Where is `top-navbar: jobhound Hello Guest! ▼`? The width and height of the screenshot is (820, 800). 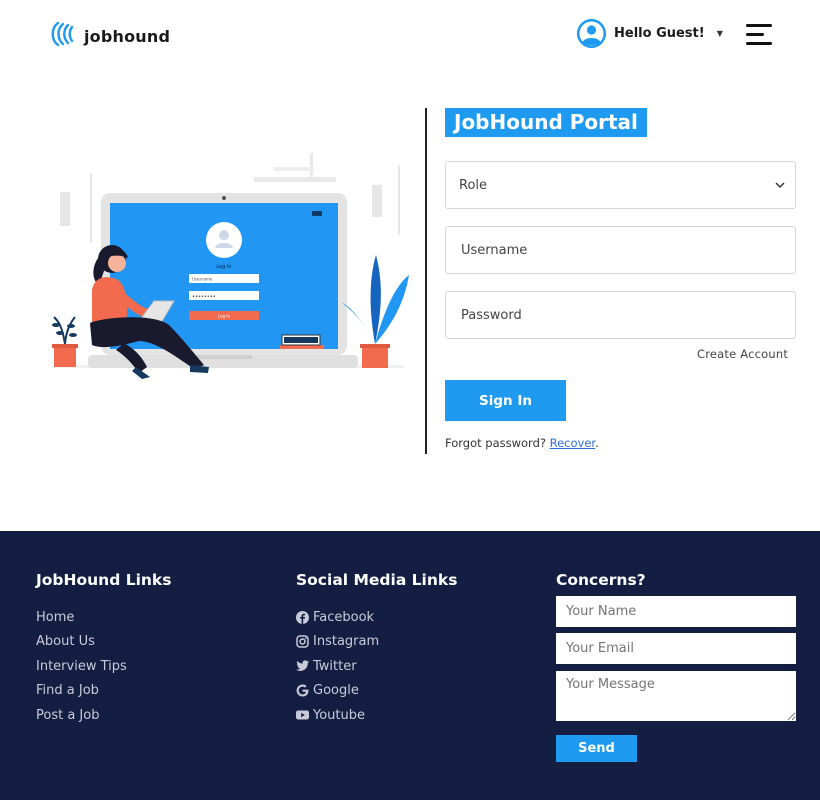 top-navbar: jobhound Hello Guest! ▼ is located at coordinates (410, 35).